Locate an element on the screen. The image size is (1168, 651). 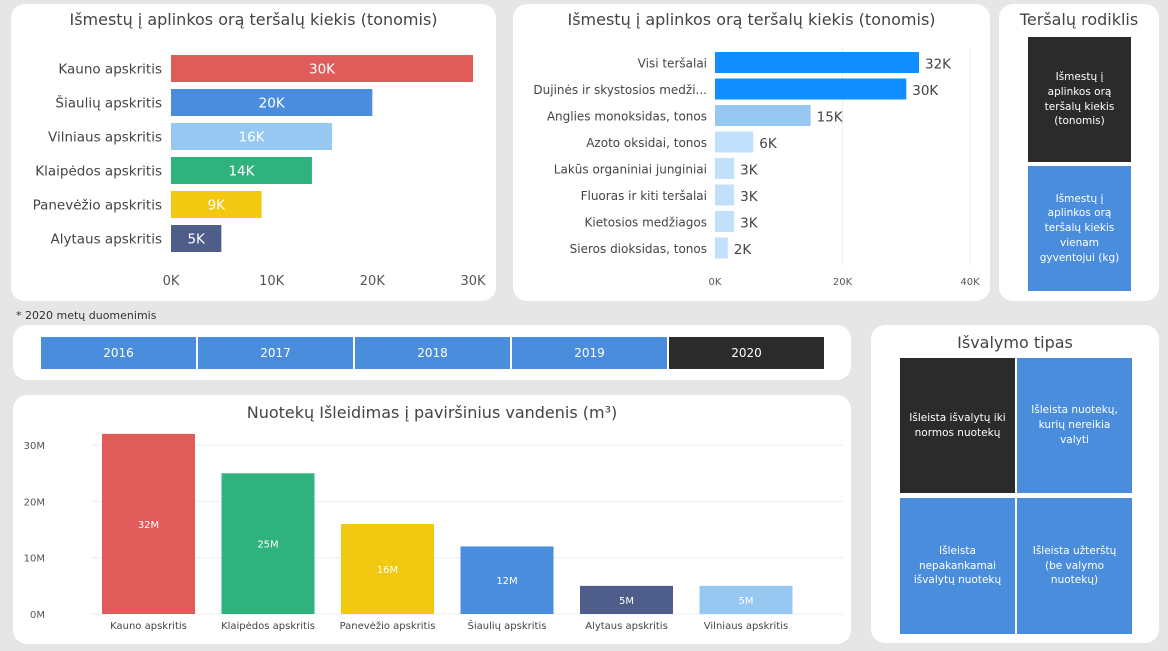
data-label: 12M is located at coordinates (506, 581).